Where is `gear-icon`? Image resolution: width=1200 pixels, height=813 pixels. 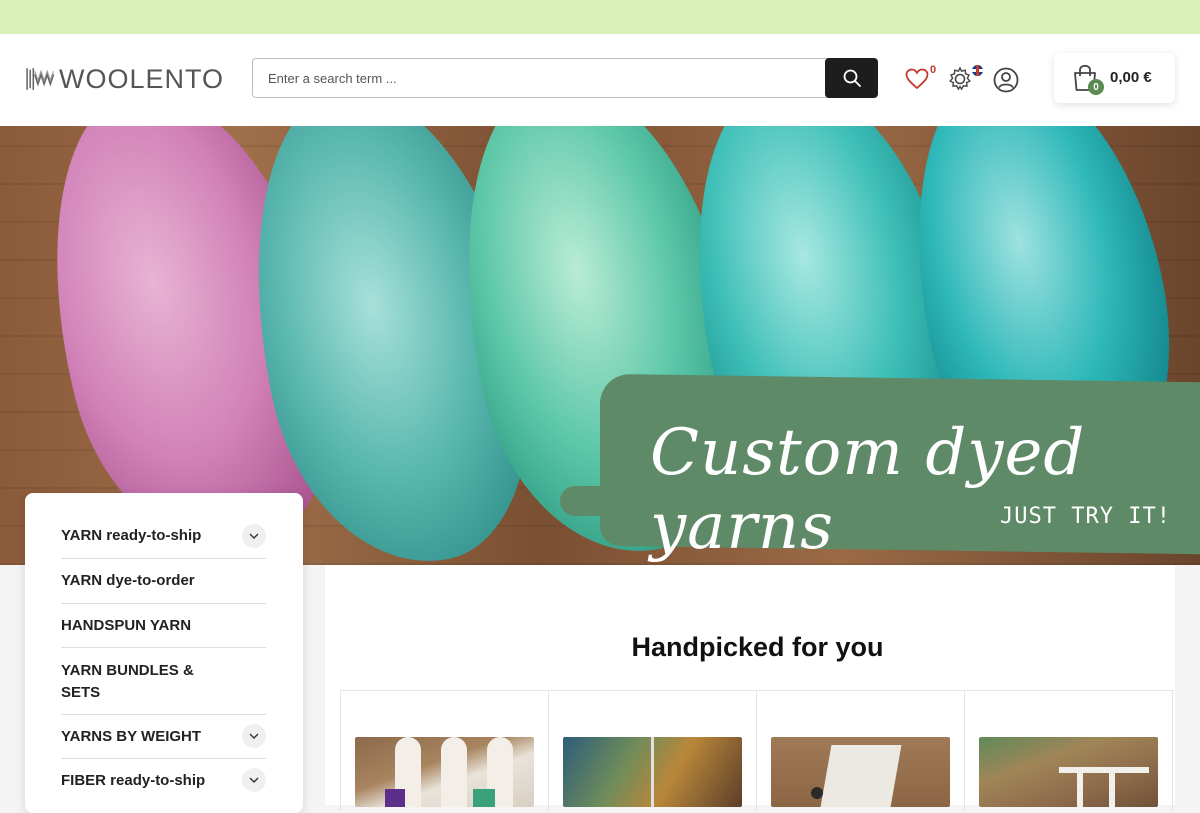 gear-icon is located at coordinates (960, 78).